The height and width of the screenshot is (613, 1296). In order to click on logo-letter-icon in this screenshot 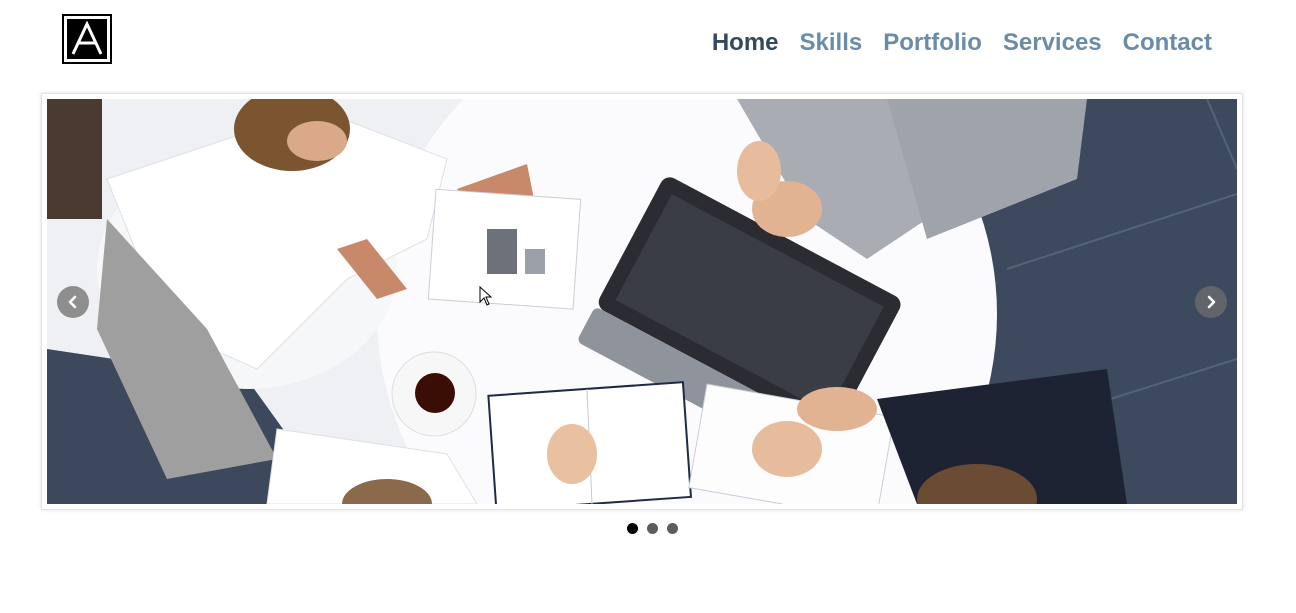, I will do `click(87, 38)`.